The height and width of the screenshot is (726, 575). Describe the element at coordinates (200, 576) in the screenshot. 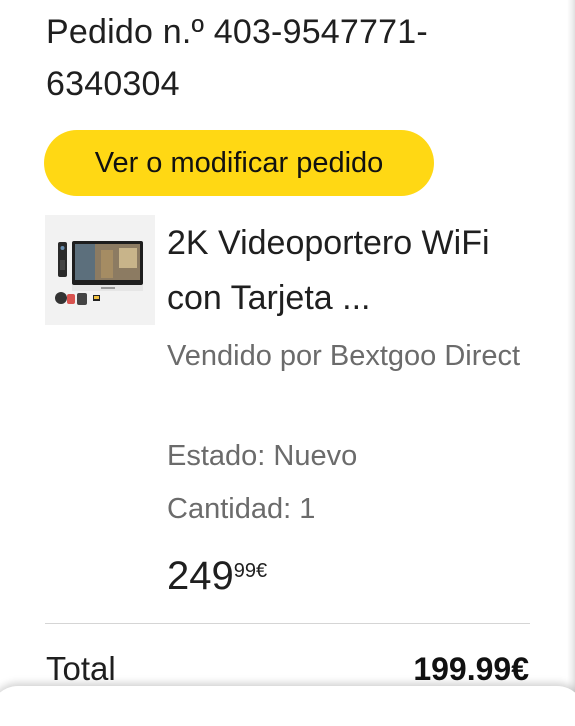

I see `price-whole: 249` at that location.